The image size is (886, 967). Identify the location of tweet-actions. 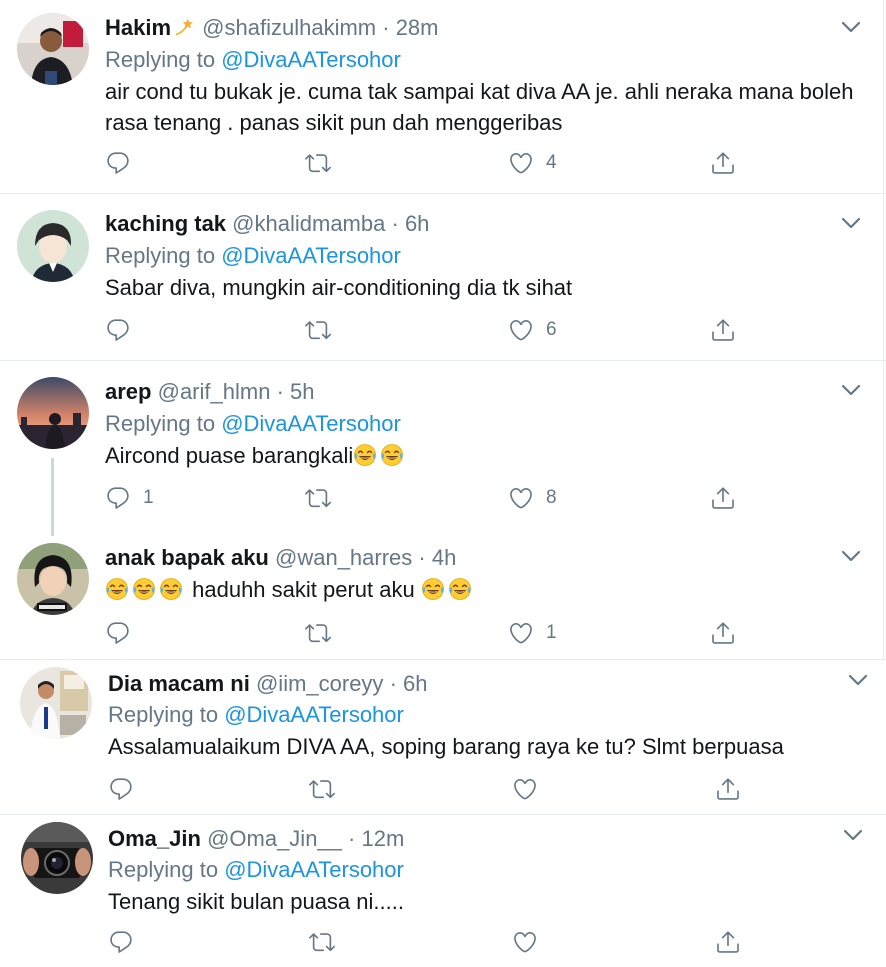
(428, 791).